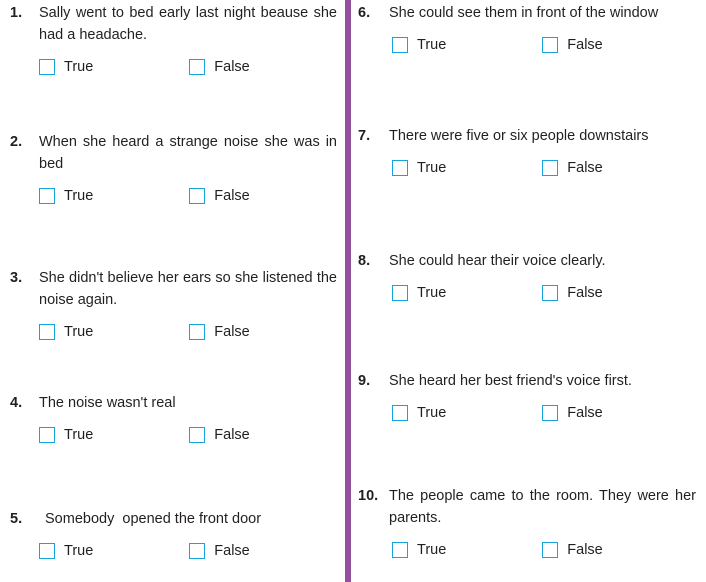  What do you see at coordinates (364, 381) in the screenshot?
I see `question-9-number: 9.` at bounding box center [364, 381].